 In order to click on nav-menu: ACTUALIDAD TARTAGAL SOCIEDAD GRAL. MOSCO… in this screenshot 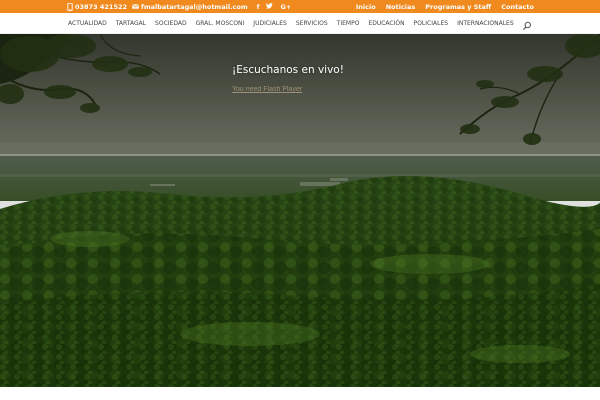, I will do `click(292, 23)`.